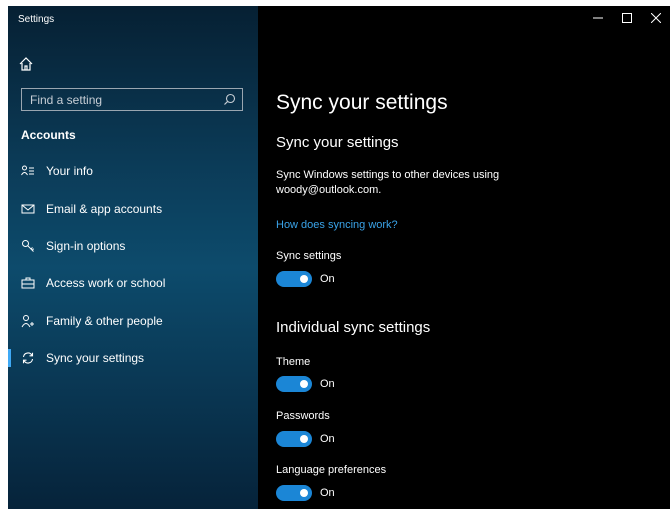 Image resolution: width=670 pixels, height=509 pixels. Describe the element at coordinates (337, 225) in the screenshot. I see `help-link: How does syncing work?` at that location.